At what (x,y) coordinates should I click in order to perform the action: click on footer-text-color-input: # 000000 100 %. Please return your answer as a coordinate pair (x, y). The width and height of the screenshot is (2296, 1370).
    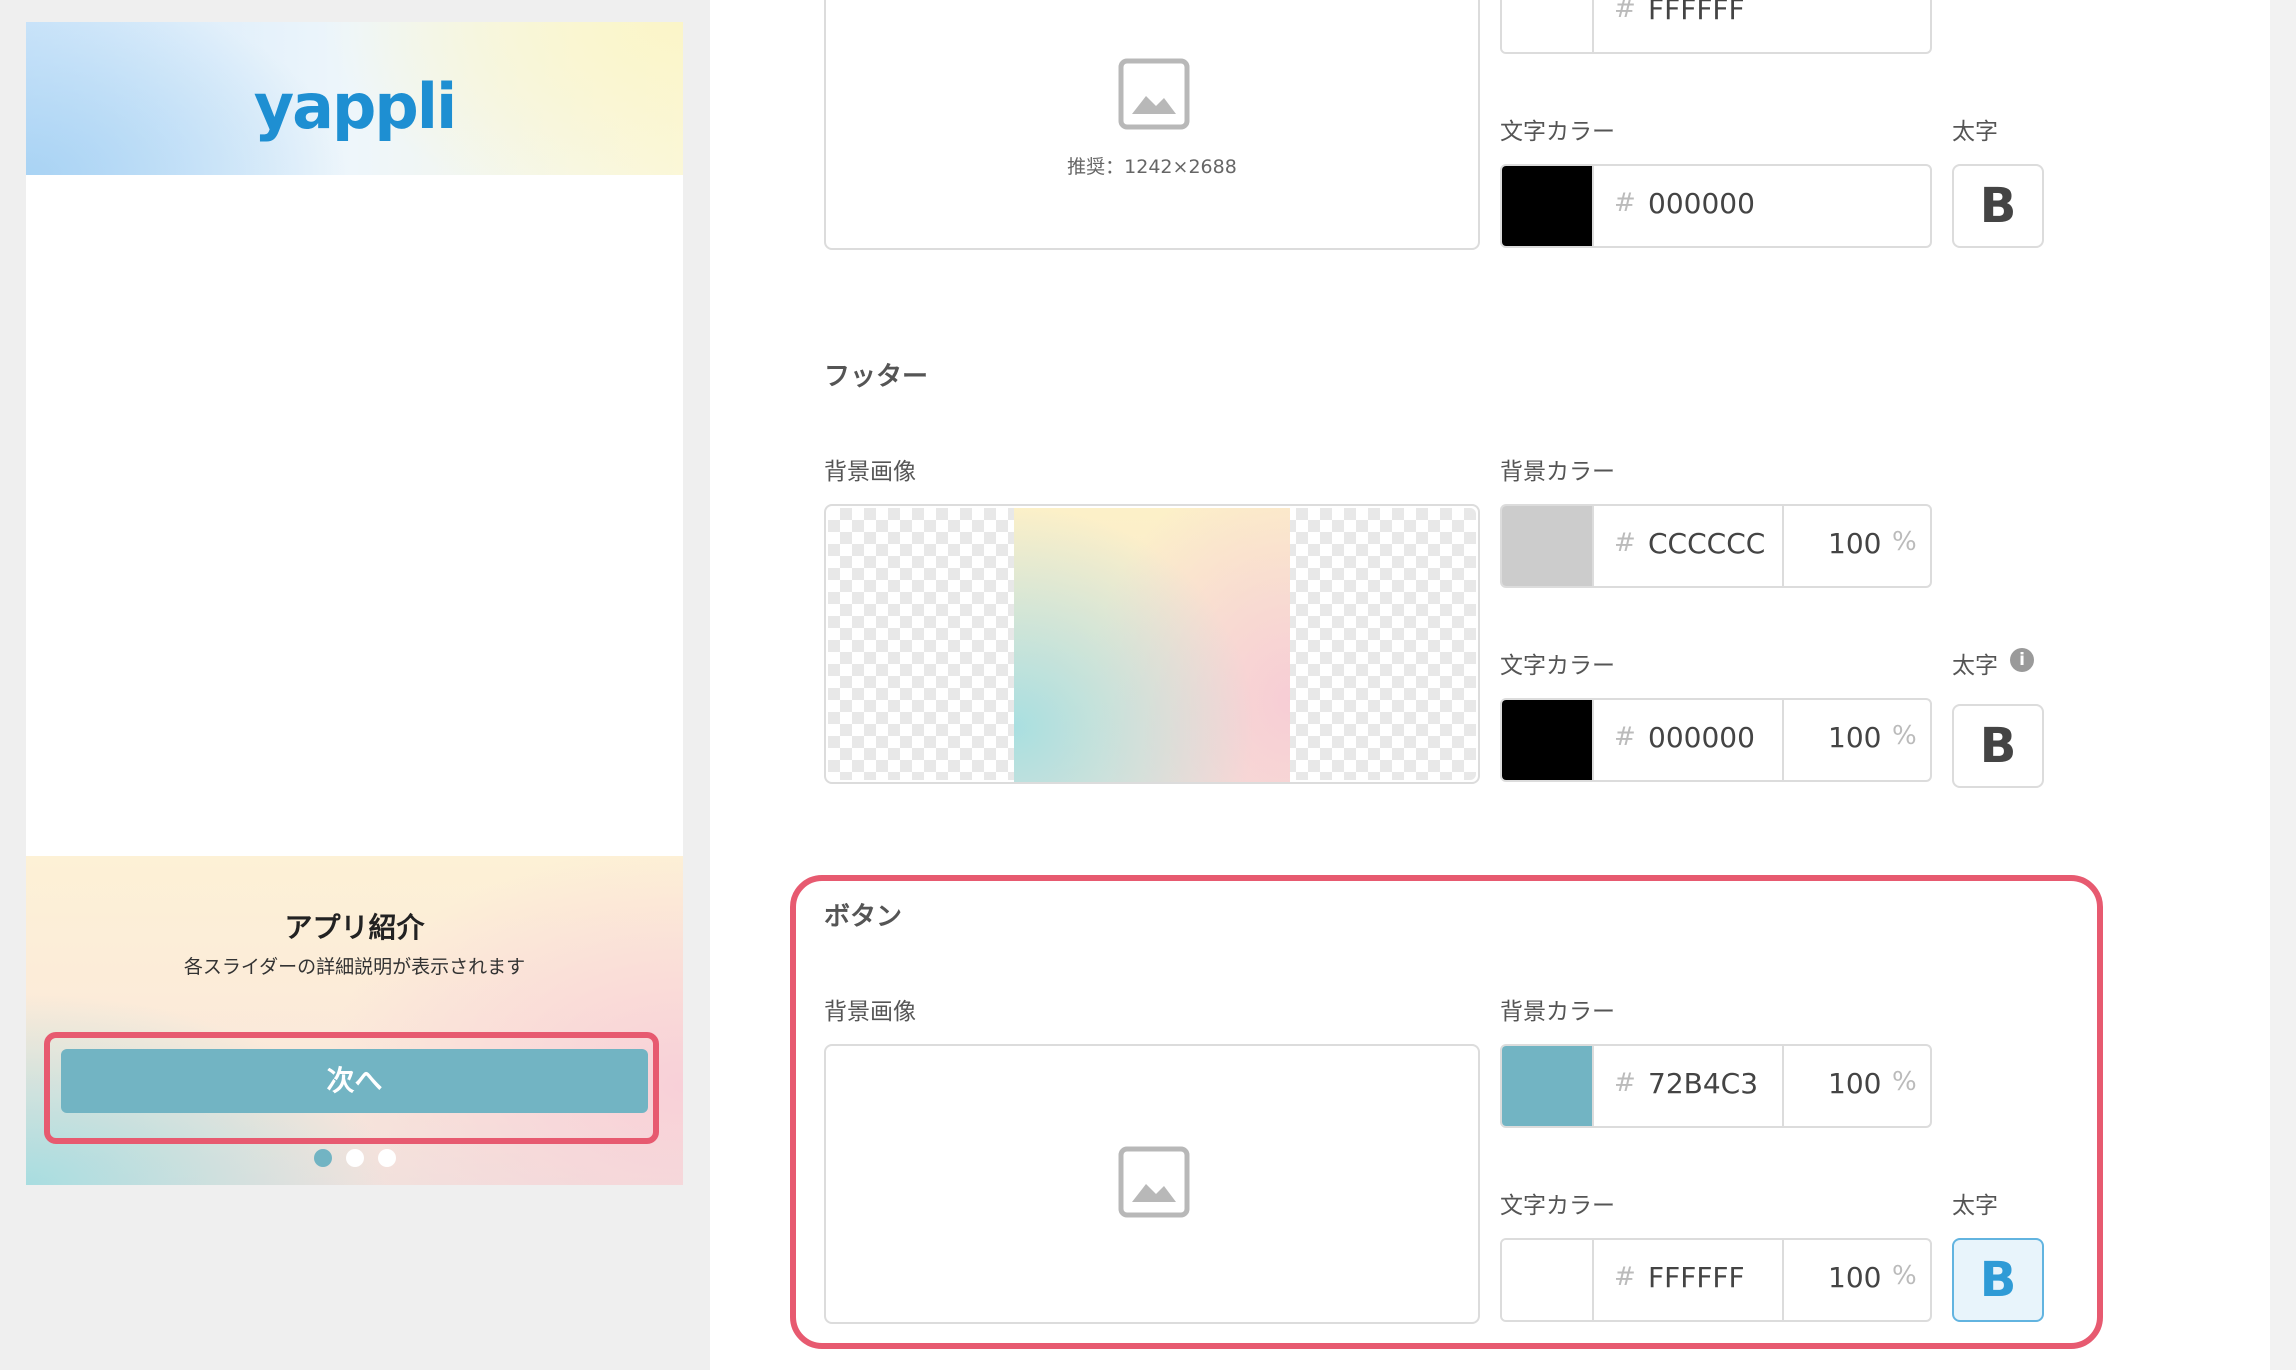
    Looking at the image, I should click on (1716, 740).